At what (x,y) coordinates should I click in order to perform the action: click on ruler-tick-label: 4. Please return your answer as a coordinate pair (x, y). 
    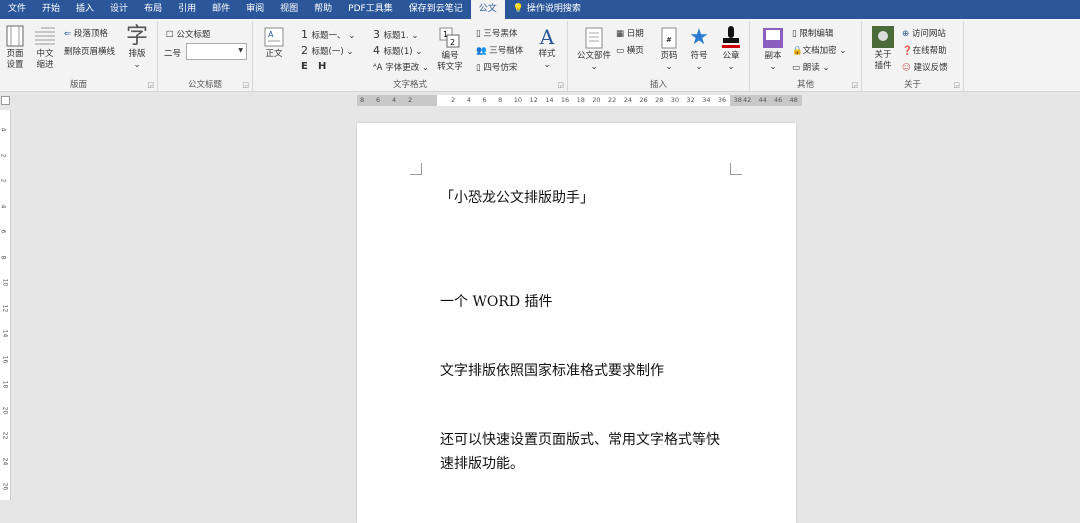
    Looking at the image, I should click on (468, 100).